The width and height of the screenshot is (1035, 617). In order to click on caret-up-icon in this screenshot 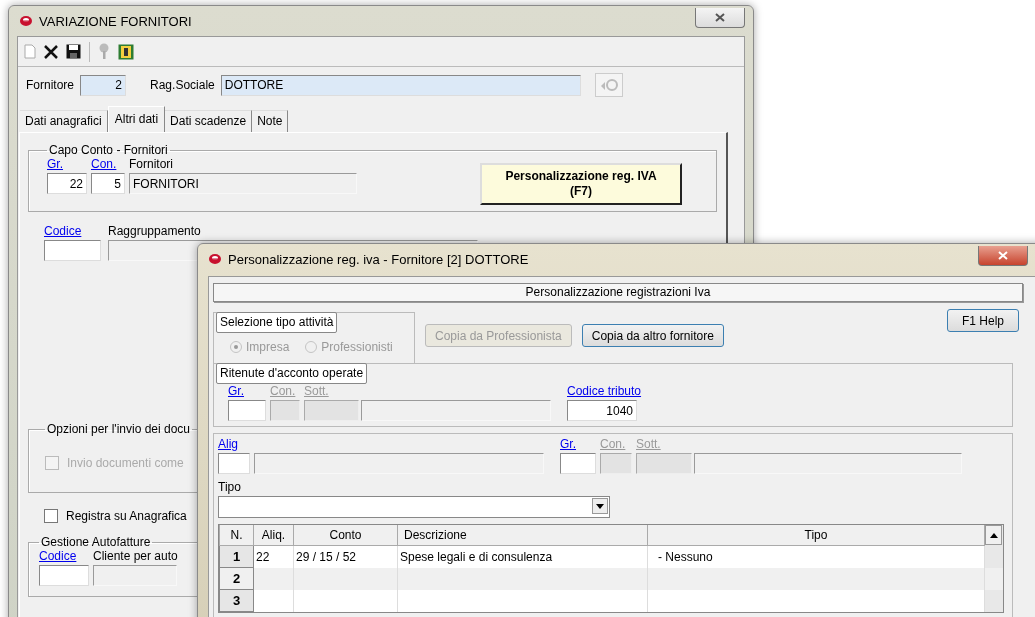, I will do `click(993, 535)`.